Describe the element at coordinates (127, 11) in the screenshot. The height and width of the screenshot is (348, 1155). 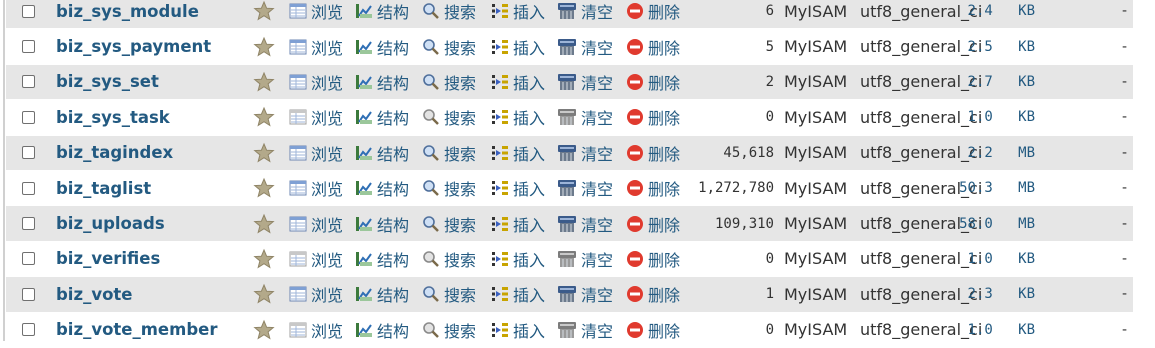
I see `table-name-link: biz_sys_module` at that location.